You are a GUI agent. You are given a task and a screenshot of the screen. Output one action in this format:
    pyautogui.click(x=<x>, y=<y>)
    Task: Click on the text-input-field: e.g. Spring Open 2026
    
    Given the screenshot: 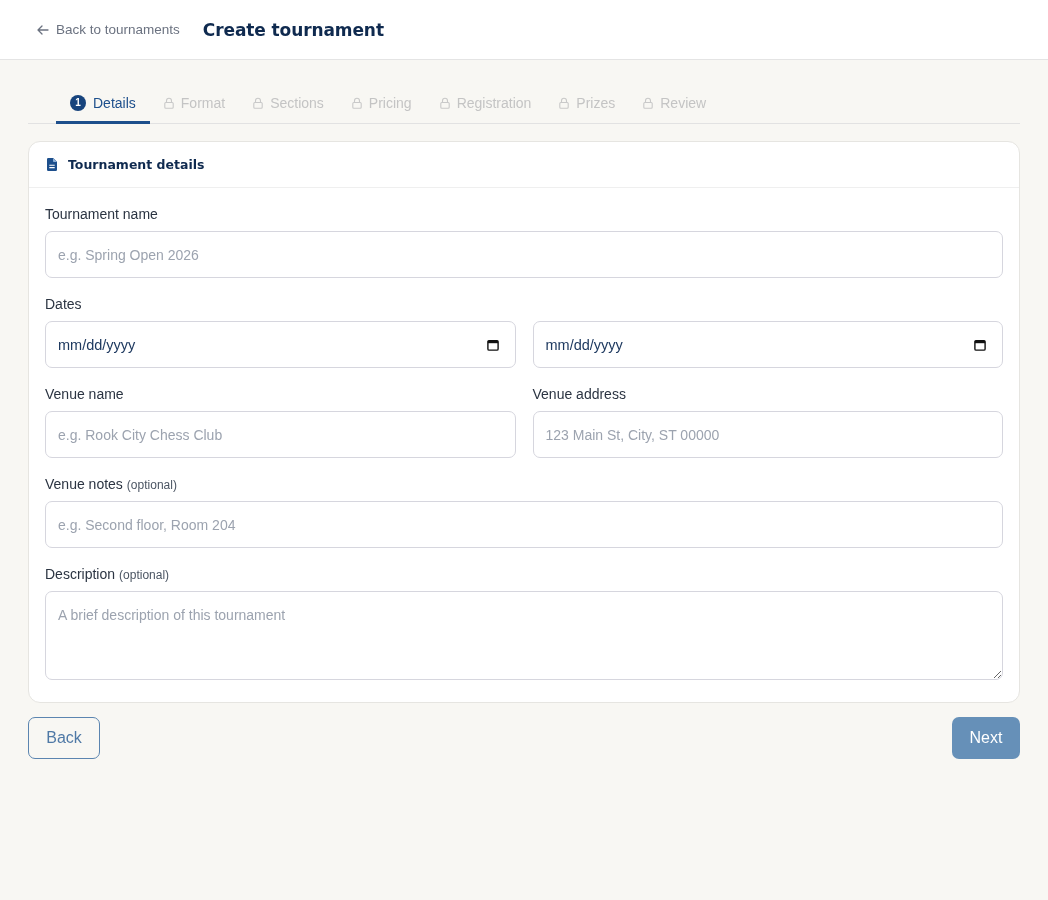 What is the action you would take?
    pyautogui.click(x=524, y=254)
    